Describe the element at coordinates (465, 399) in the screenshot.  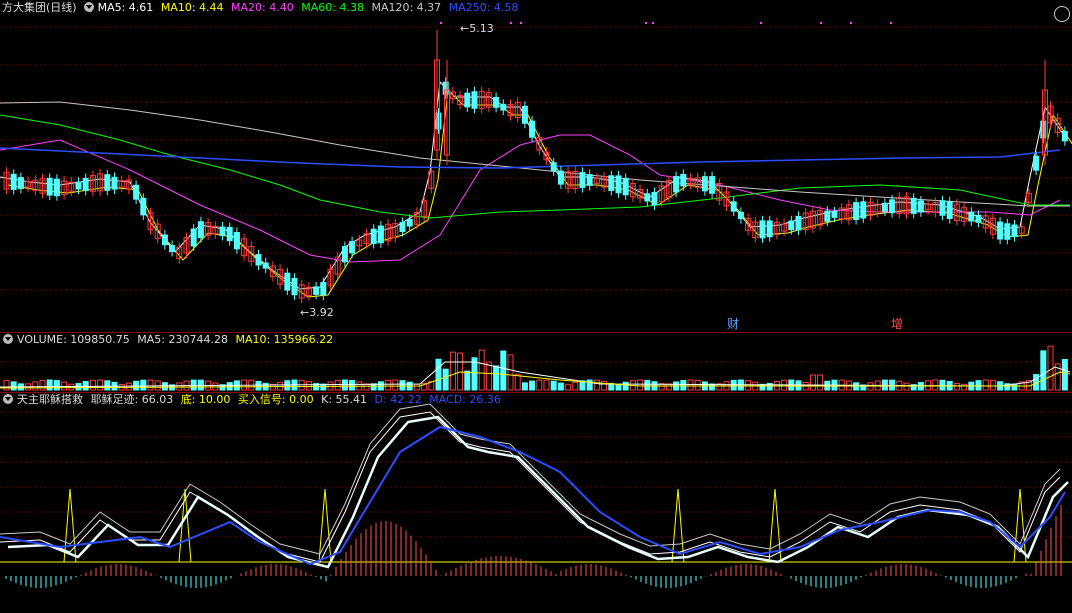
I see `indicator-macd: MACD: 26.36` at that location.